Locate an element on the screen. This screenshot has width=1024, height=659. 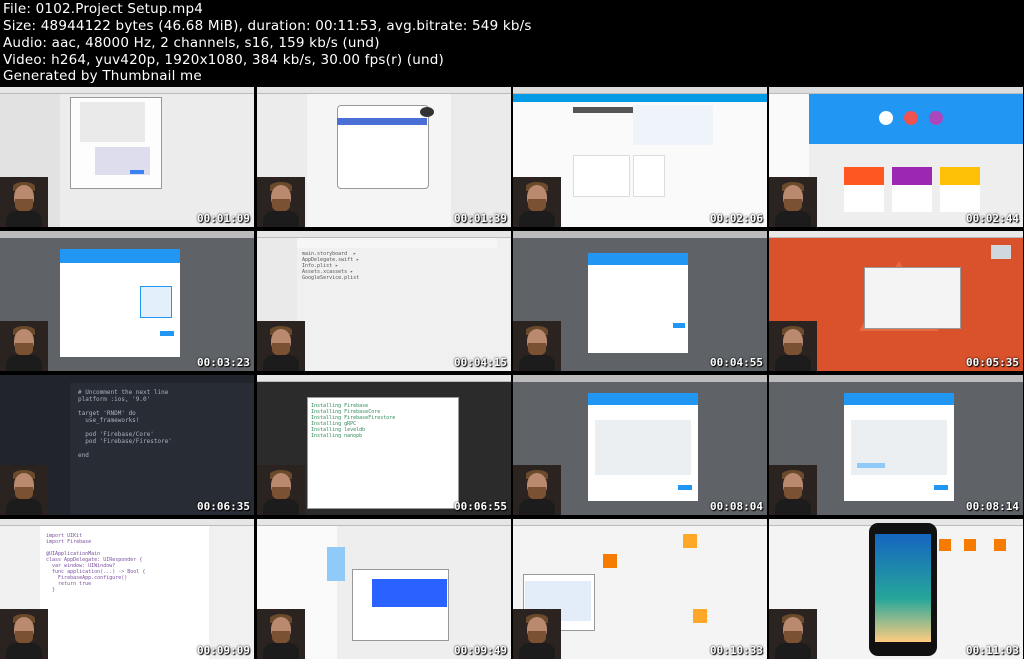
thumbnail-timestamp: 00:02:06 is located at coordinates (736, 218).